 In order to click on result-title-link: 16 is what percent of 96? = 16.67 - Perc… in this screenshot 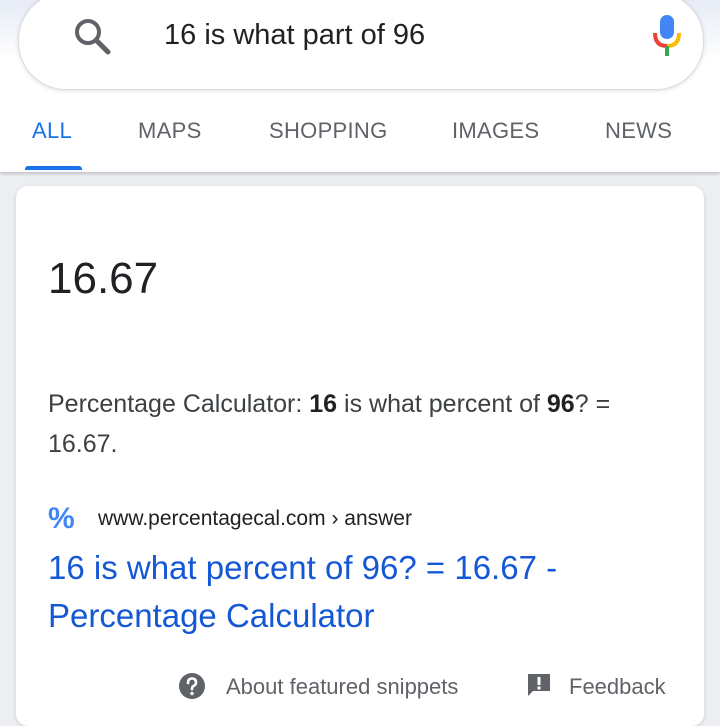, I will do `click(348, 592)`.